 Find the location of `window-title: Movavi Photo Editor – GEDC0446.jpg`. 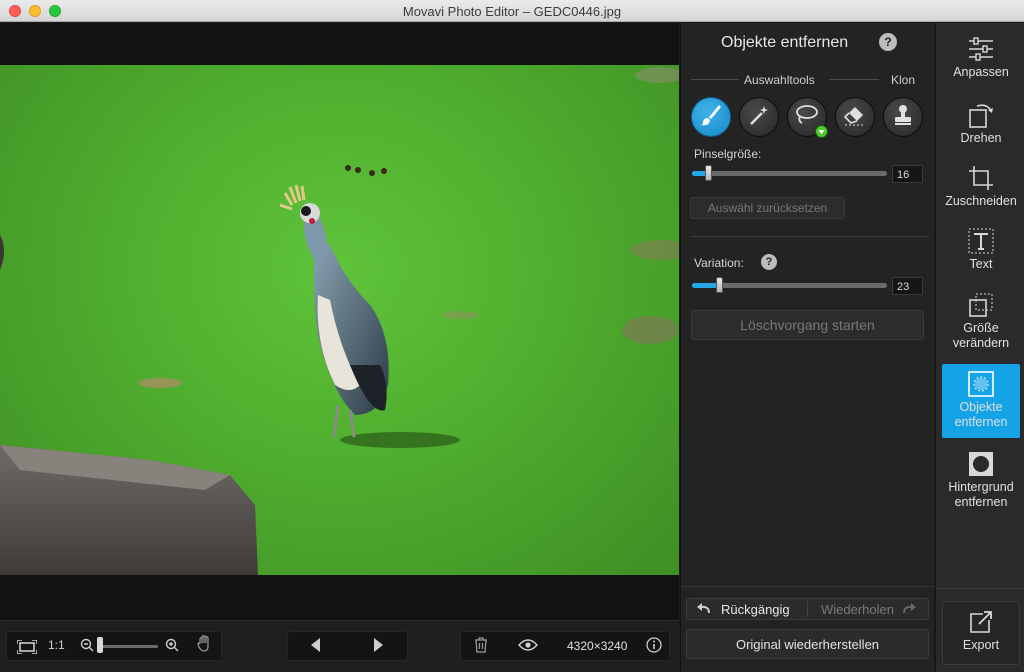

window-title: Movavi Photo Editor – GEDC0446.jpg is located at coordinates (512, 11).